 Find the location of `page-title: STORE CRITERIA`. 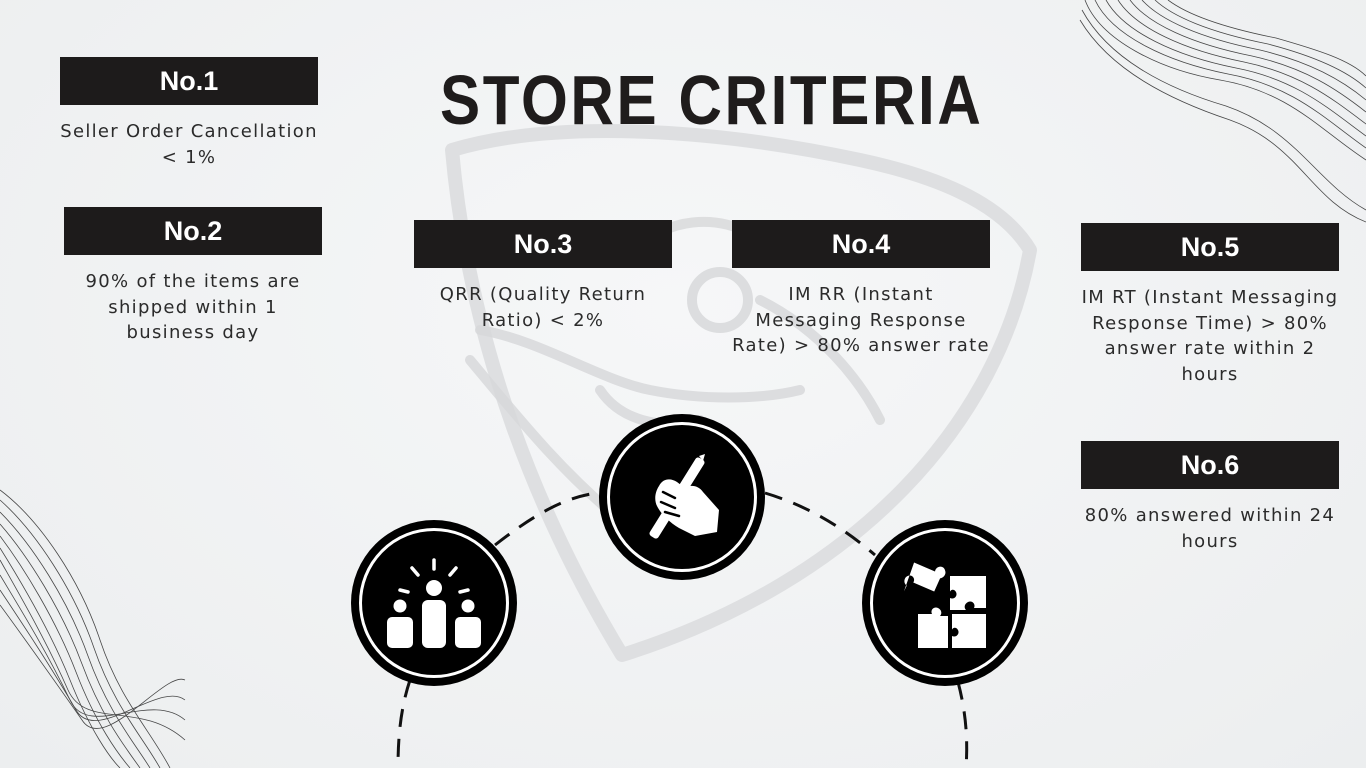

page-title: STORE CRITERIA is located at coordinates (712, 100).